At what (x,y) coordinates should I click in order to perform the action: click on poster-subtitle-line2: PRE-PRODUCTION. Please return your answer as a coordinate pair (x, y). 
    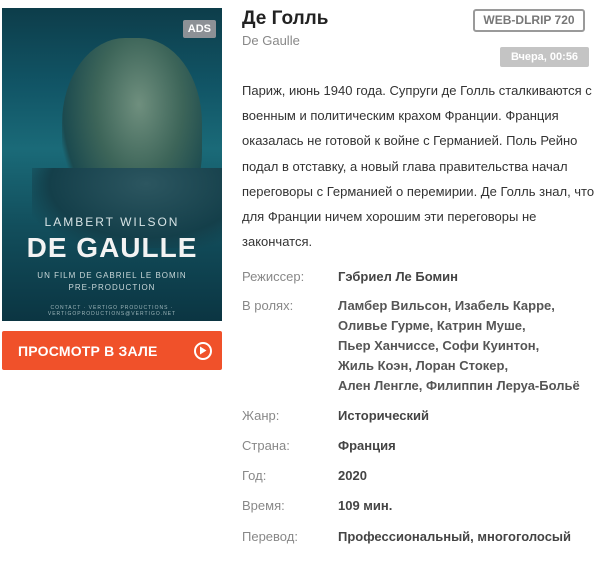
    Looking at the image, I should click on (112, 287).